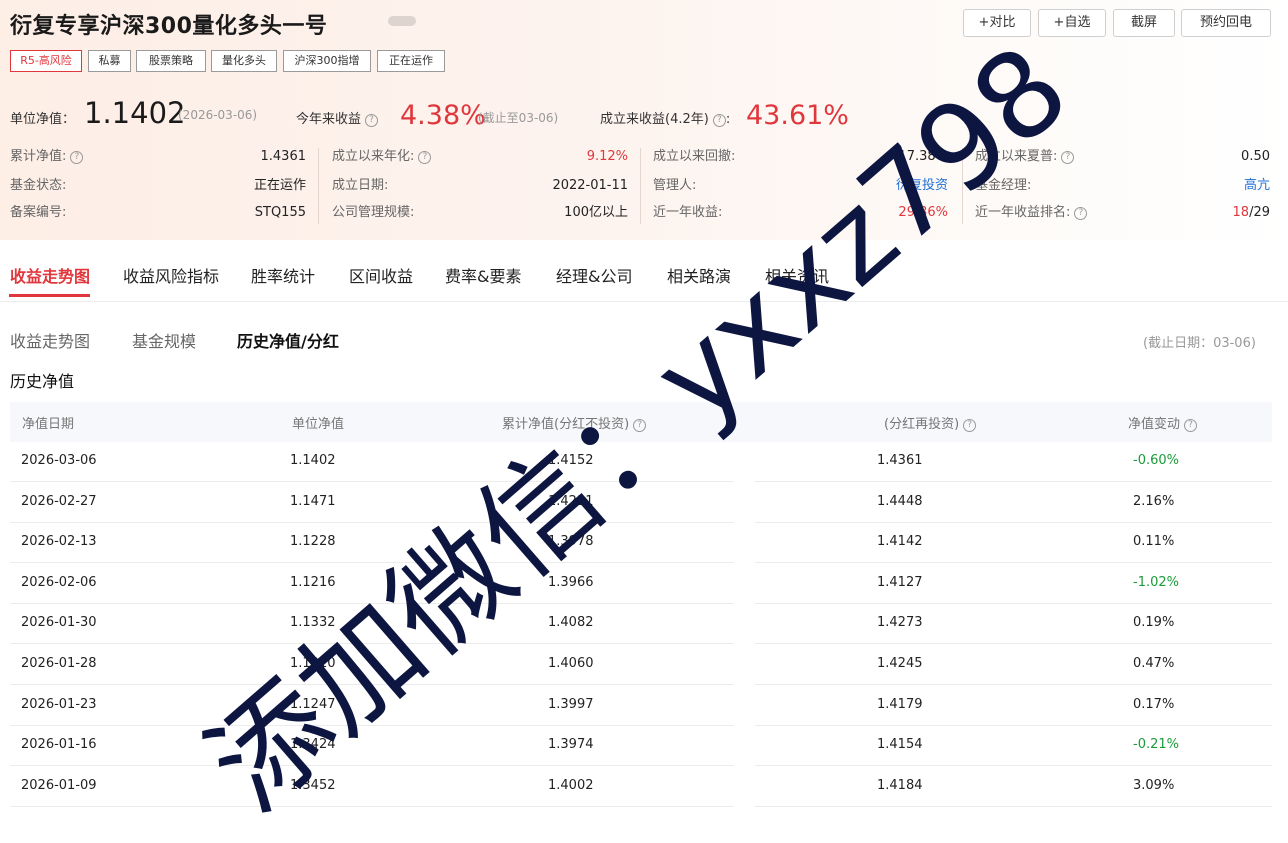 This screenshot has width=1288, height=843. I want to click on row-cumulative-nav: 1.4152, so click(571, 460).